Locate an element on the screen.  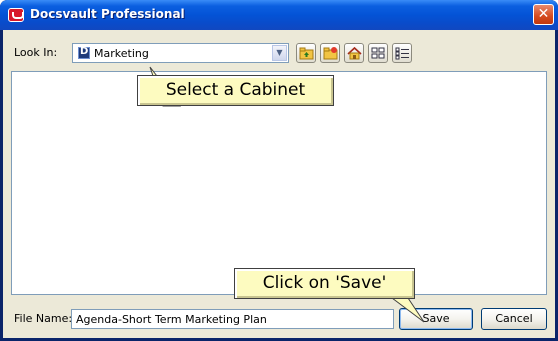
select-cabinet-callout: Select a Cabinet is located at coordinates (235, 90).